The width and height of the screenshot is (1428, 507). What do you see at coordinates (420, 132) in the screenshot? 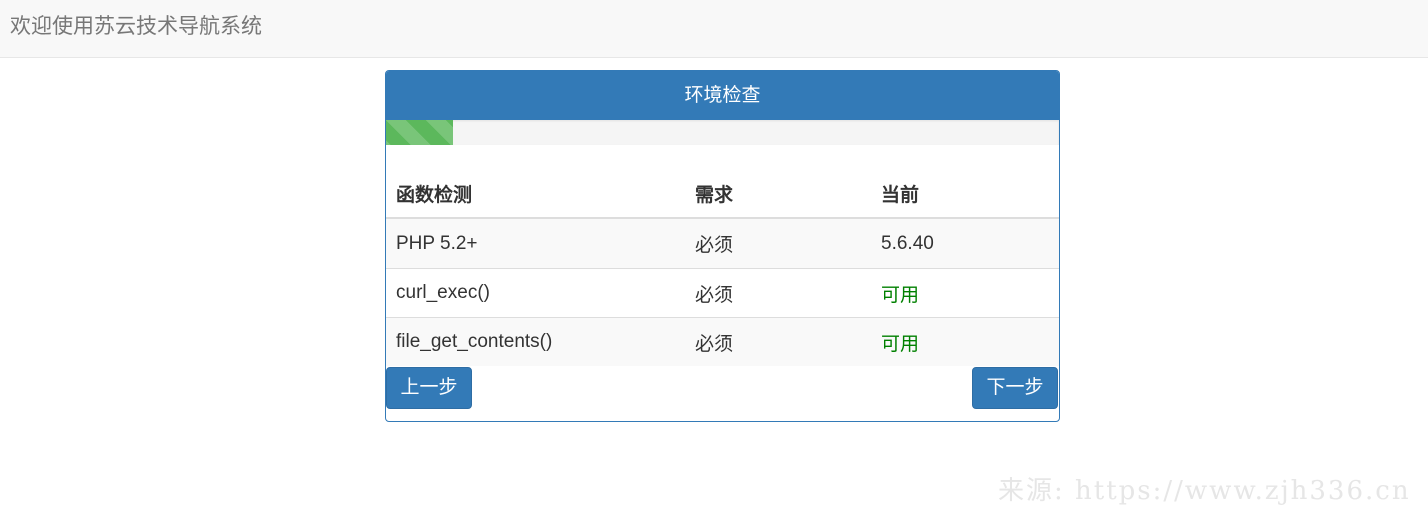
I see `install-progress-bar` at bounding box center [420, 132].